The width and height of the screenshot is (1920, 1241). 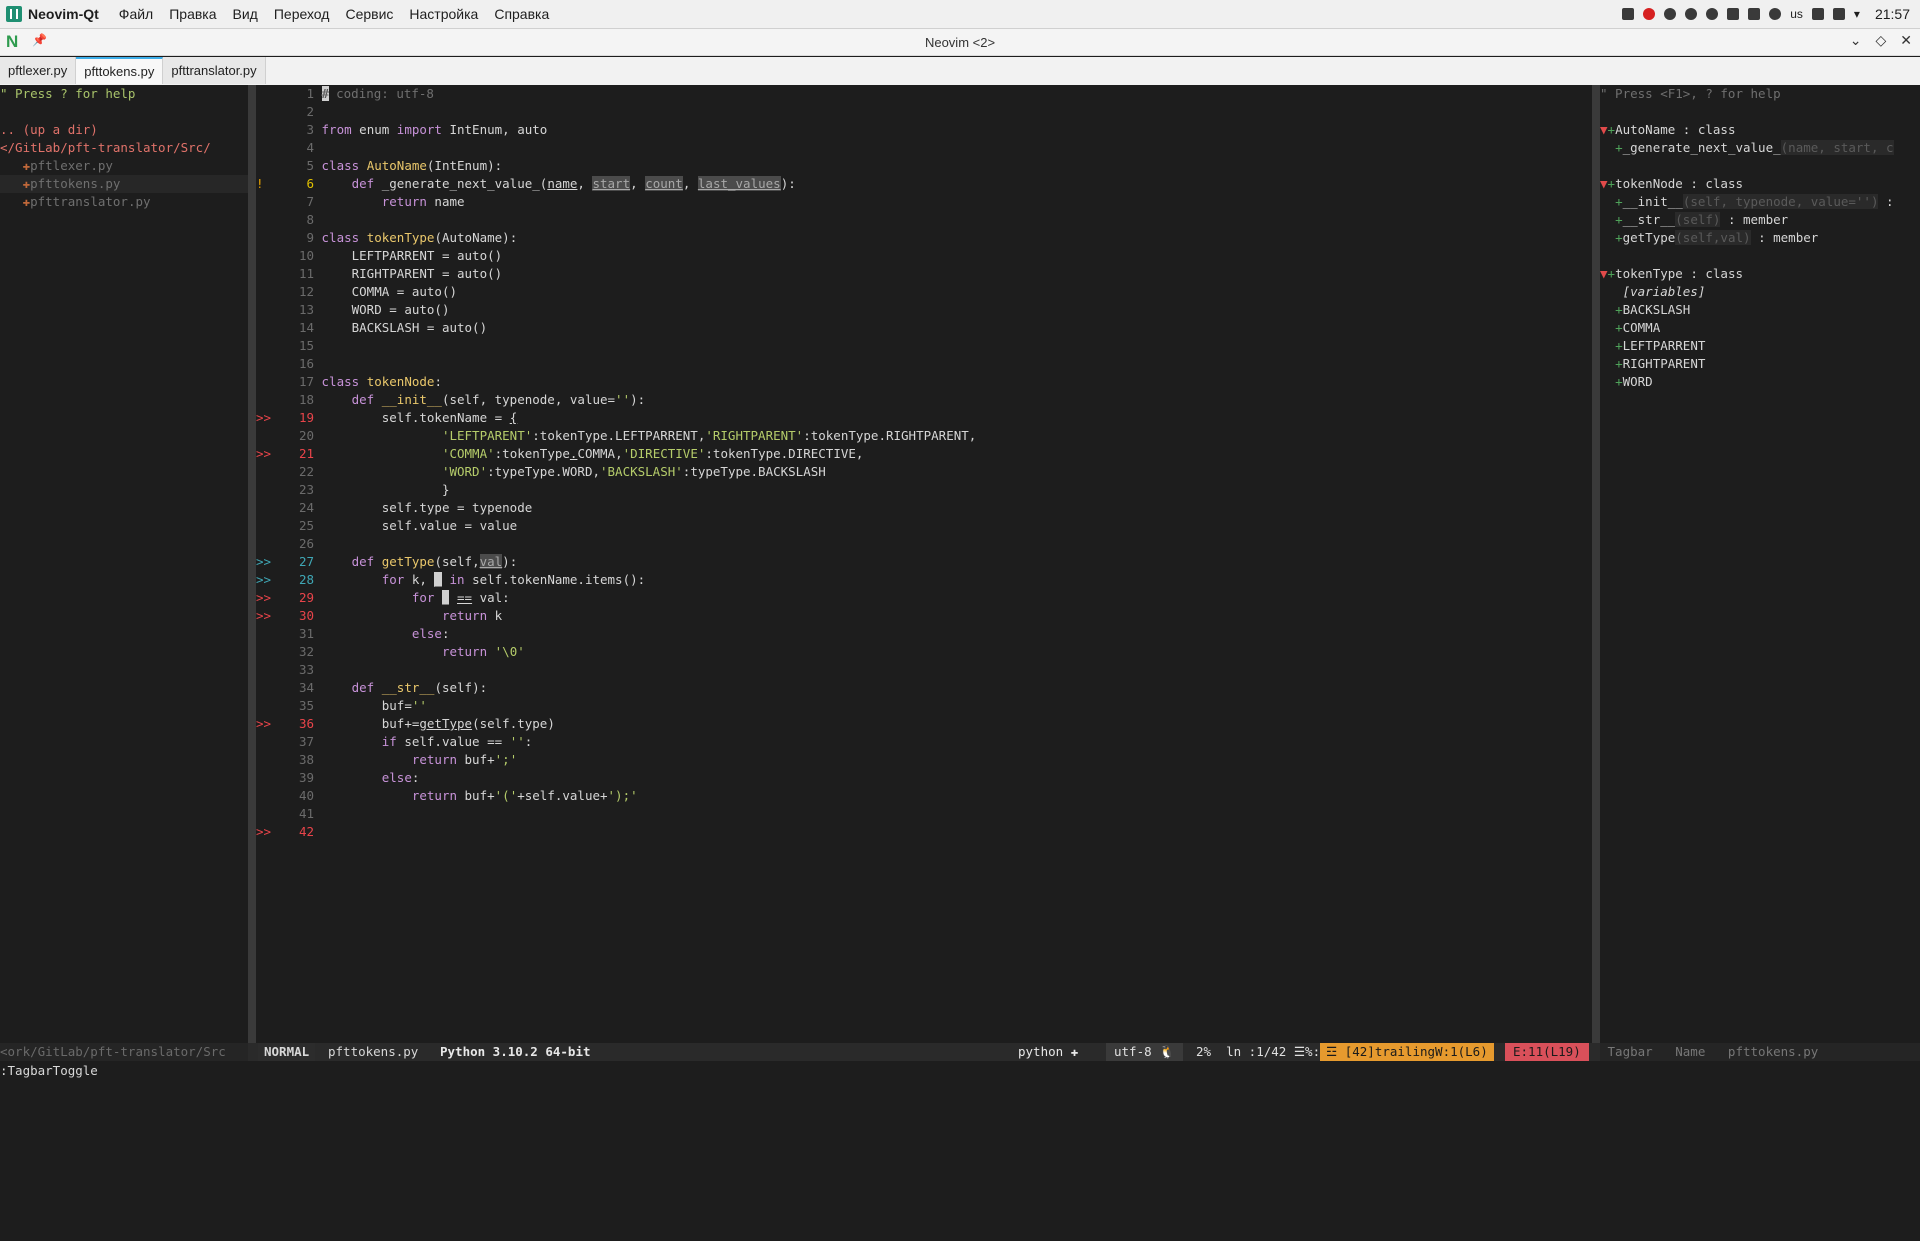 What do you see at coordinates (359, 777) in the screenshot?
I see `code-line: 39 else:` at bounding box center [359, 777].